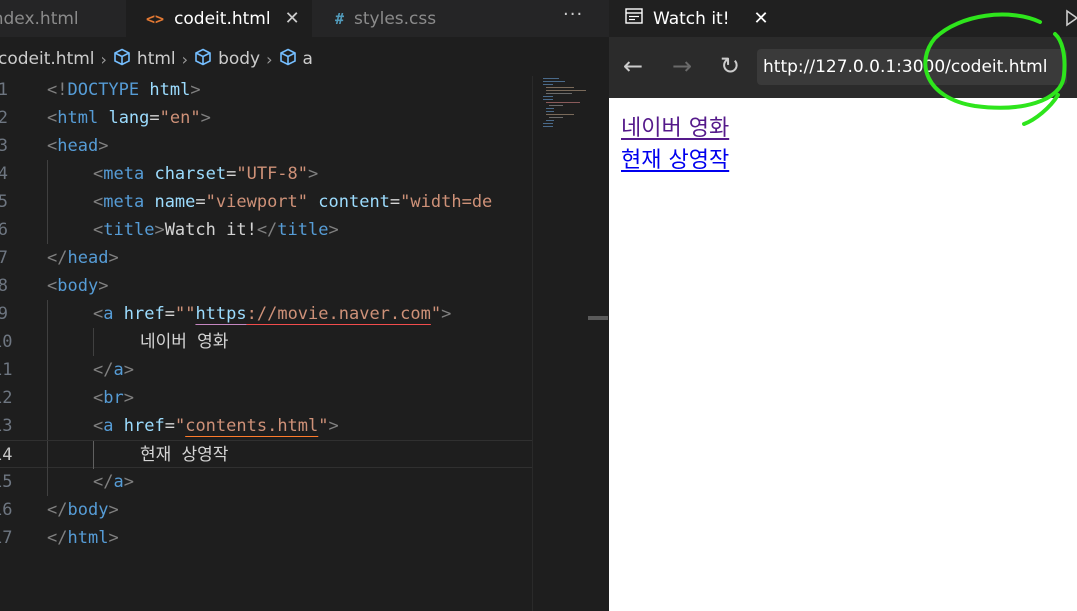  What do you see at coordinates (1071, 20) in the screenshot?
I see `play-icon` at bounding box center [1071, 20].